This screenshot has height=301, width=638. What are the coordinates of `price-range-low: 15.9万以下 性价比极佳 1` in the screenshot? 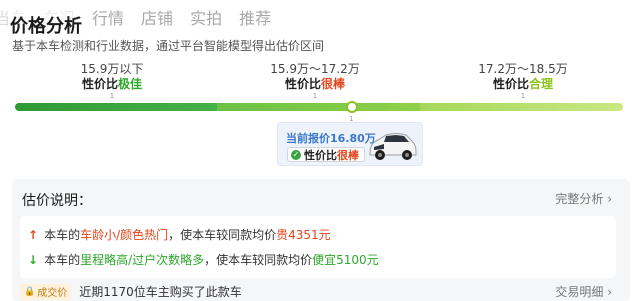 It's located at (112, 81).